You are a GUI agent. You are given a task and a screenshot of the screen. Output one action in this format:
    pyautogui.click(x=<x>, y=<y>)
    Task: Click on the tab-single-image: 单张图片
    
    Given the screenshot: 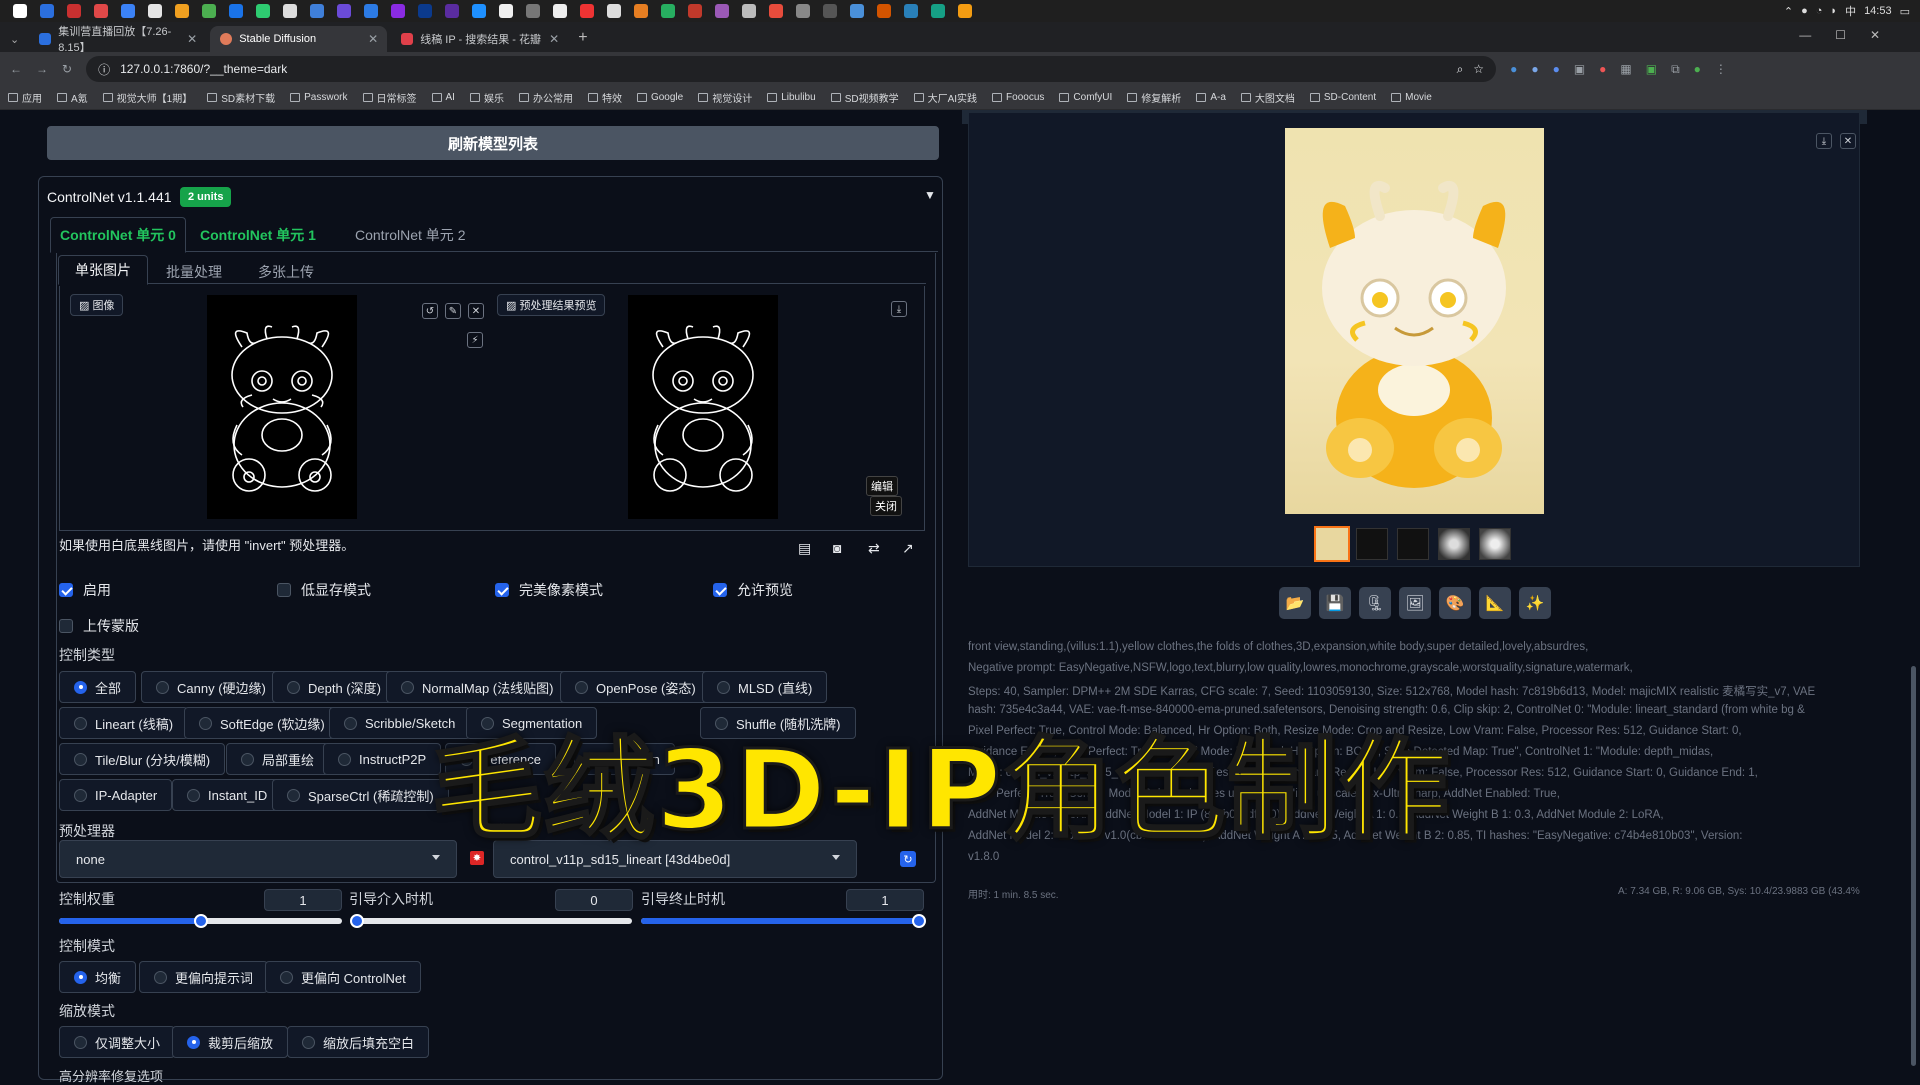 What is the action you would take?
    pyautogui.click(x=103, y=270)
    